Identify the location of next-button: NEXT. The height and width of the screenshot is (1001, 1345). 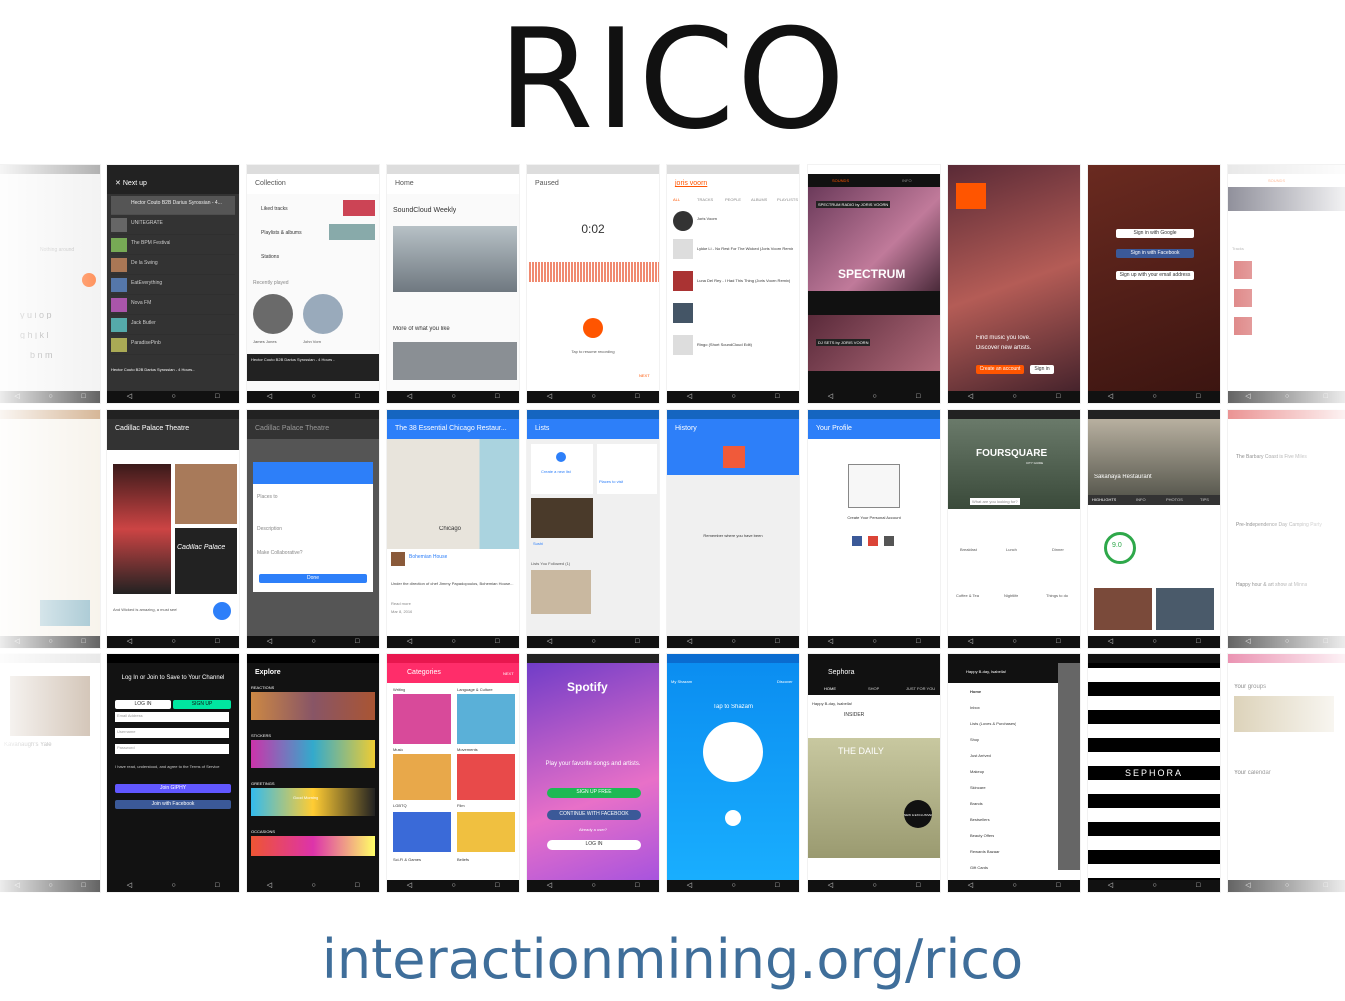
(644, 375).